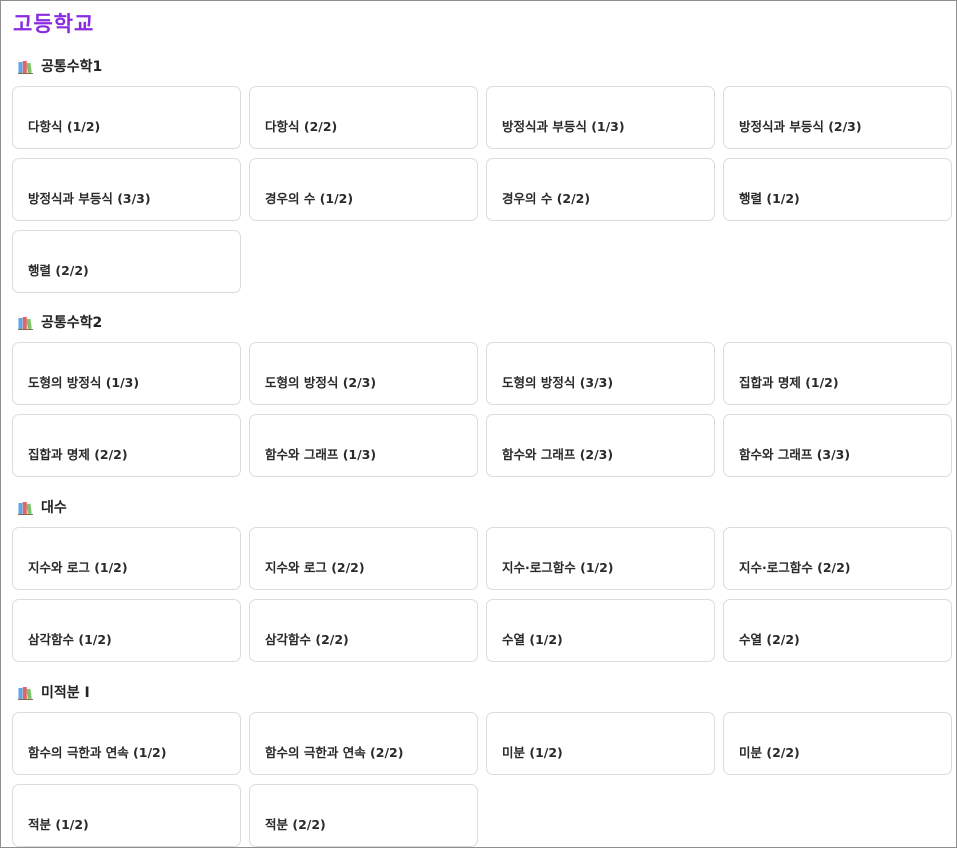  What do you see at coordinates (70, 639) in the screenshot?
I see `lesson-card-label: 삼각함수 (1/2)` at bounding box center [70, 639].